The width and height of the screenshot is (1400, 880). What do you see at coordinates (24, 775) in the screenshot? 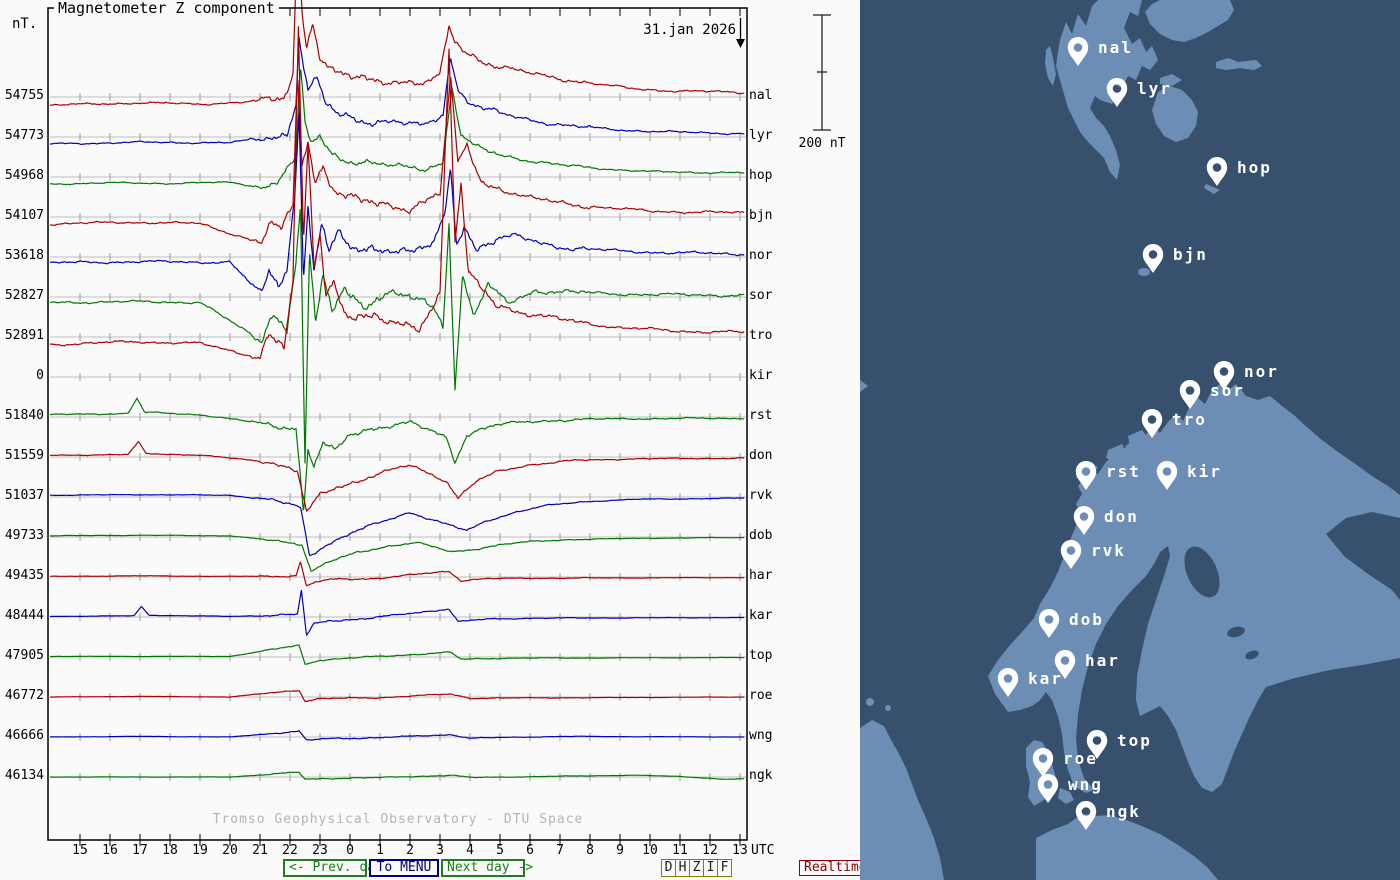
I see `y-tick-ngk: 46134` at bounding box center [24, 775].